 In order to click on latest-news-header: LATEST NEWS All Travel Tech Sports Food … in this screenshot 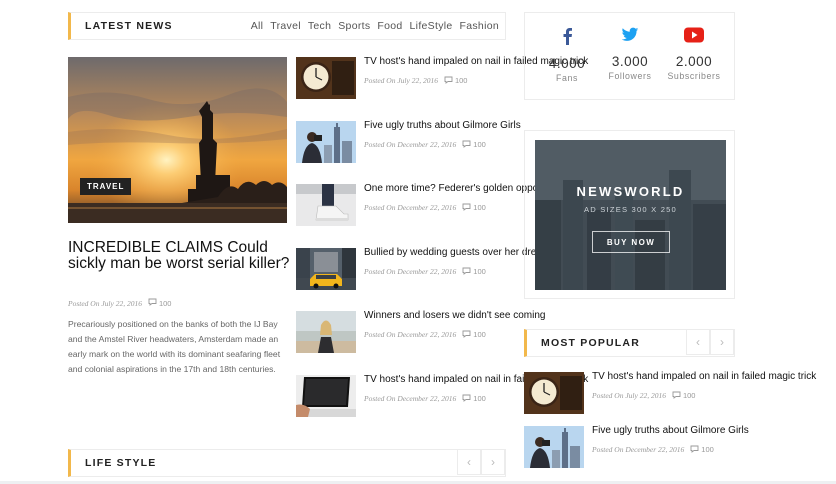, I will do `click(287, 26)`.